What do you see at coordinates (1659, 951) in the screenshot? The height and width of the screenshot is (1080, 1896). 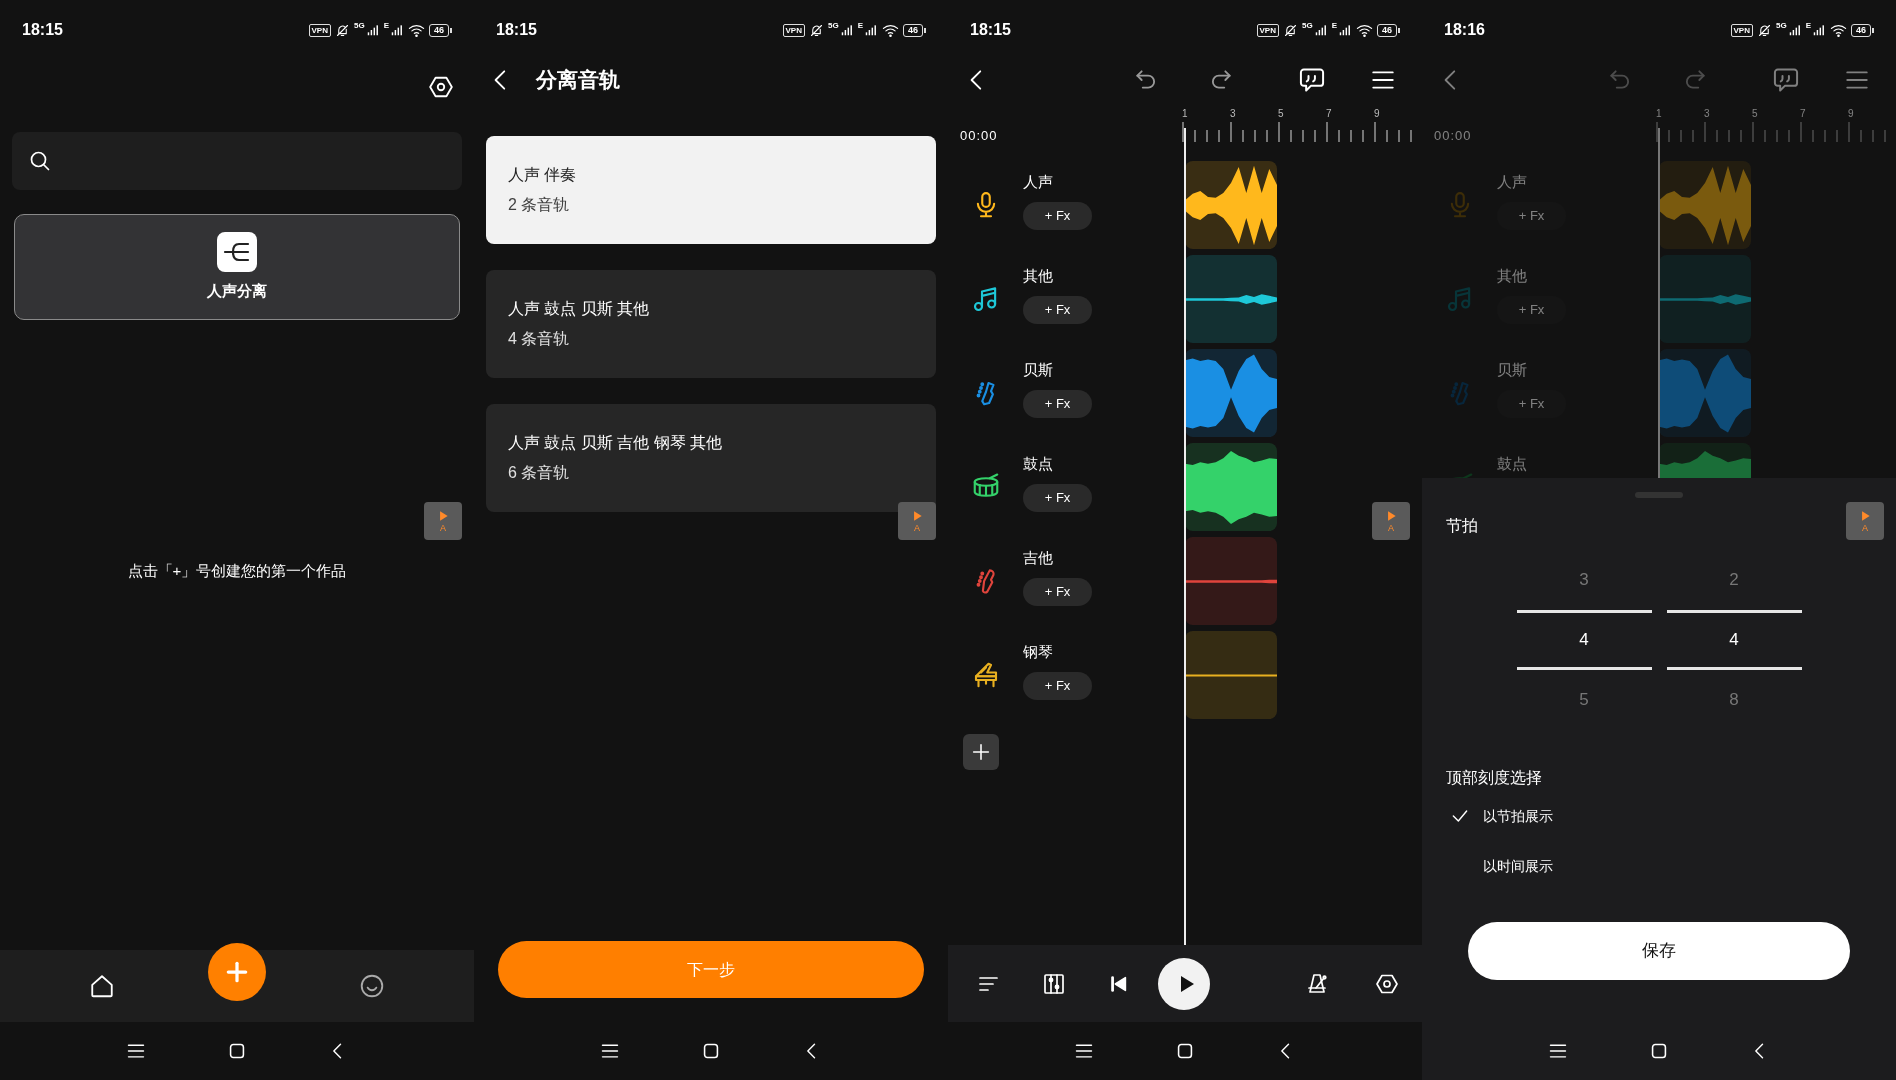 I see `save-button: 保存` at bounding box center [1659, 951].